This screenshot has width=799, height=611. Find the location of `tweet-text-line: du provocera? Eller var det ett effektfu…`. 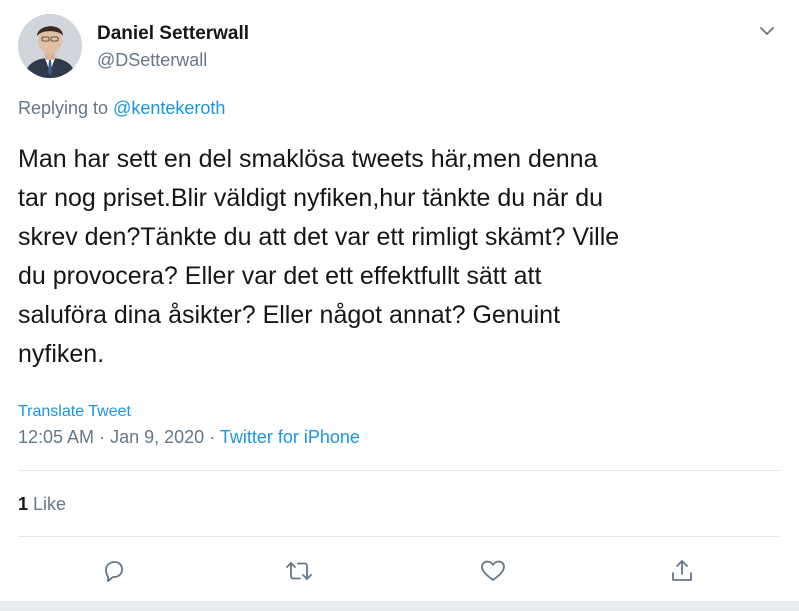

tweet-text-line: du provocera? Eller var det ett effektfu… is located at coordinates (280, 276).